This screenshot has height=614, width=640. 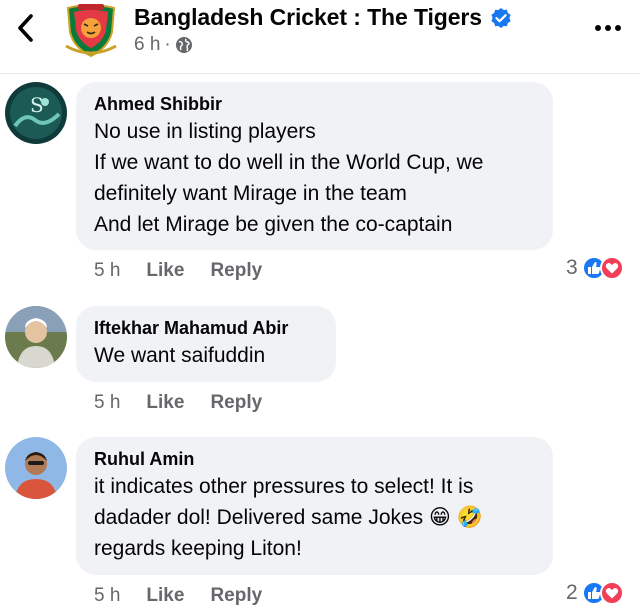 I want to click on comment-text-line: We want saifuddin, so click(x=180, y=355).